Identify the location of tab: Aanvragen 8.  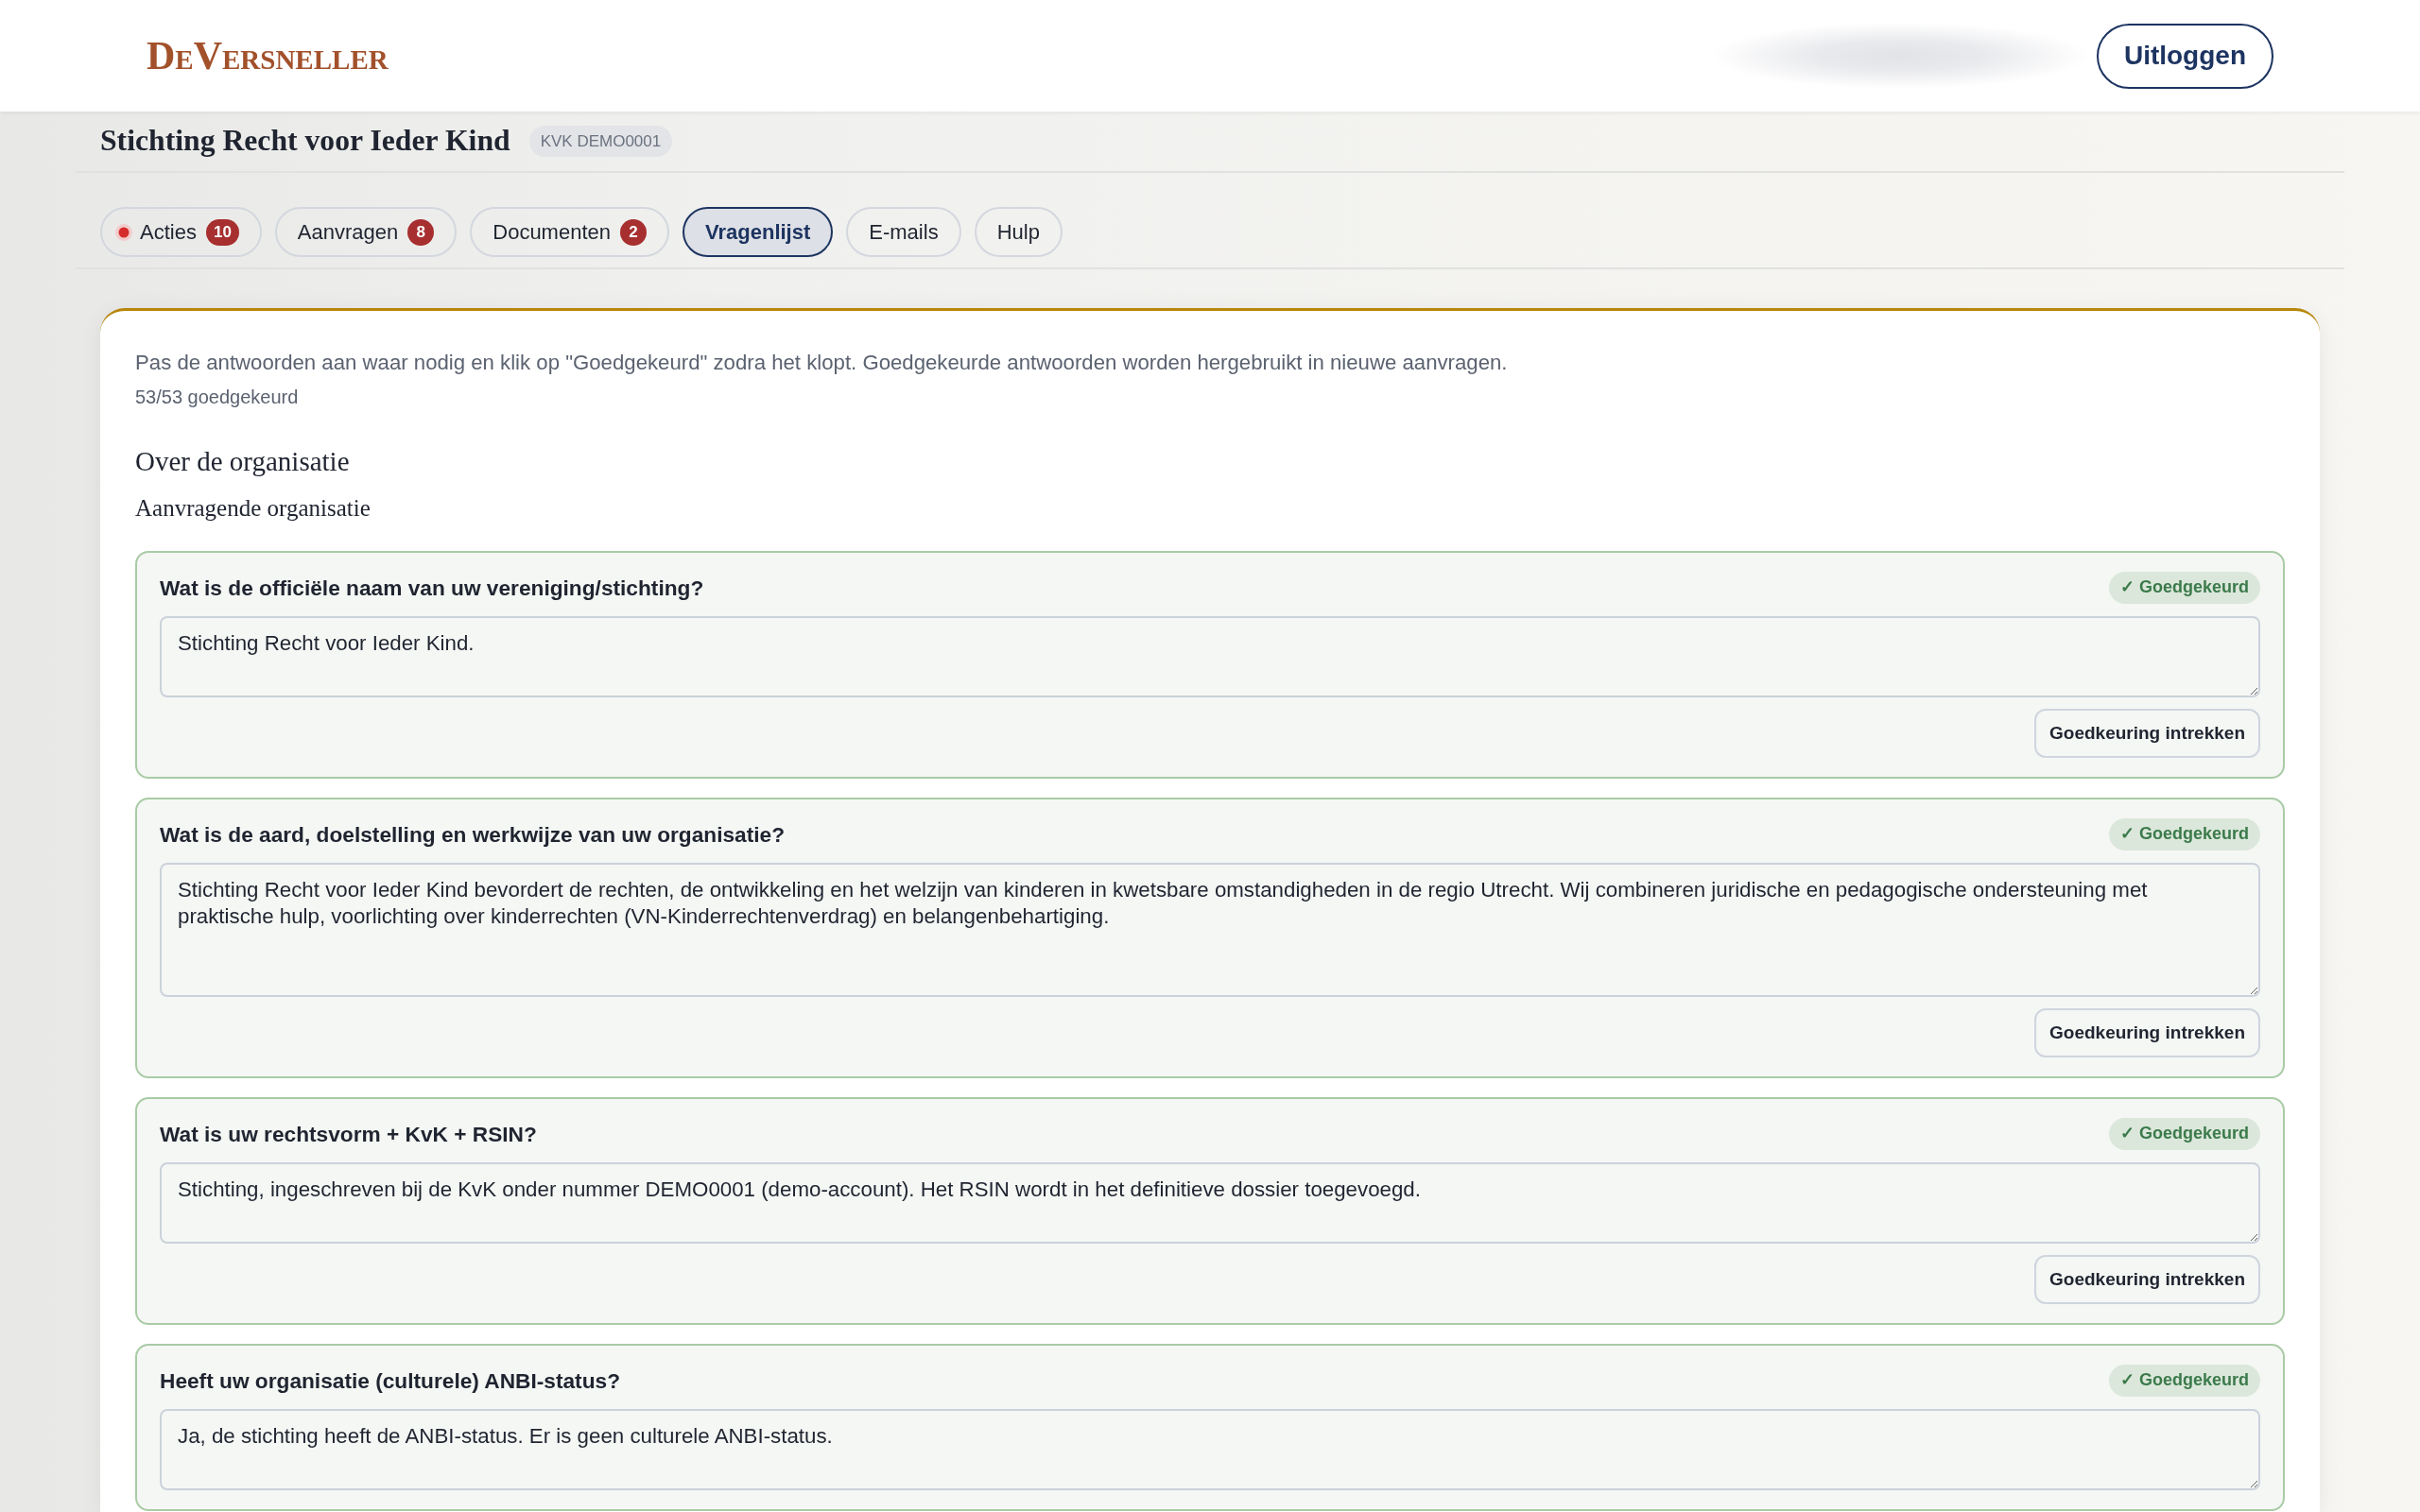
(366, 232).